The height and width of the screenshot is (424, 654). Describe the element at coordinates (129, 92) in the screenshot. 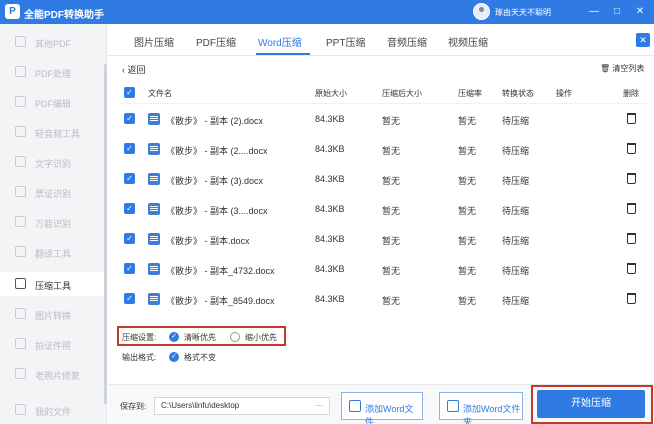

I see `select-all-checkbox: ✓` at that location.